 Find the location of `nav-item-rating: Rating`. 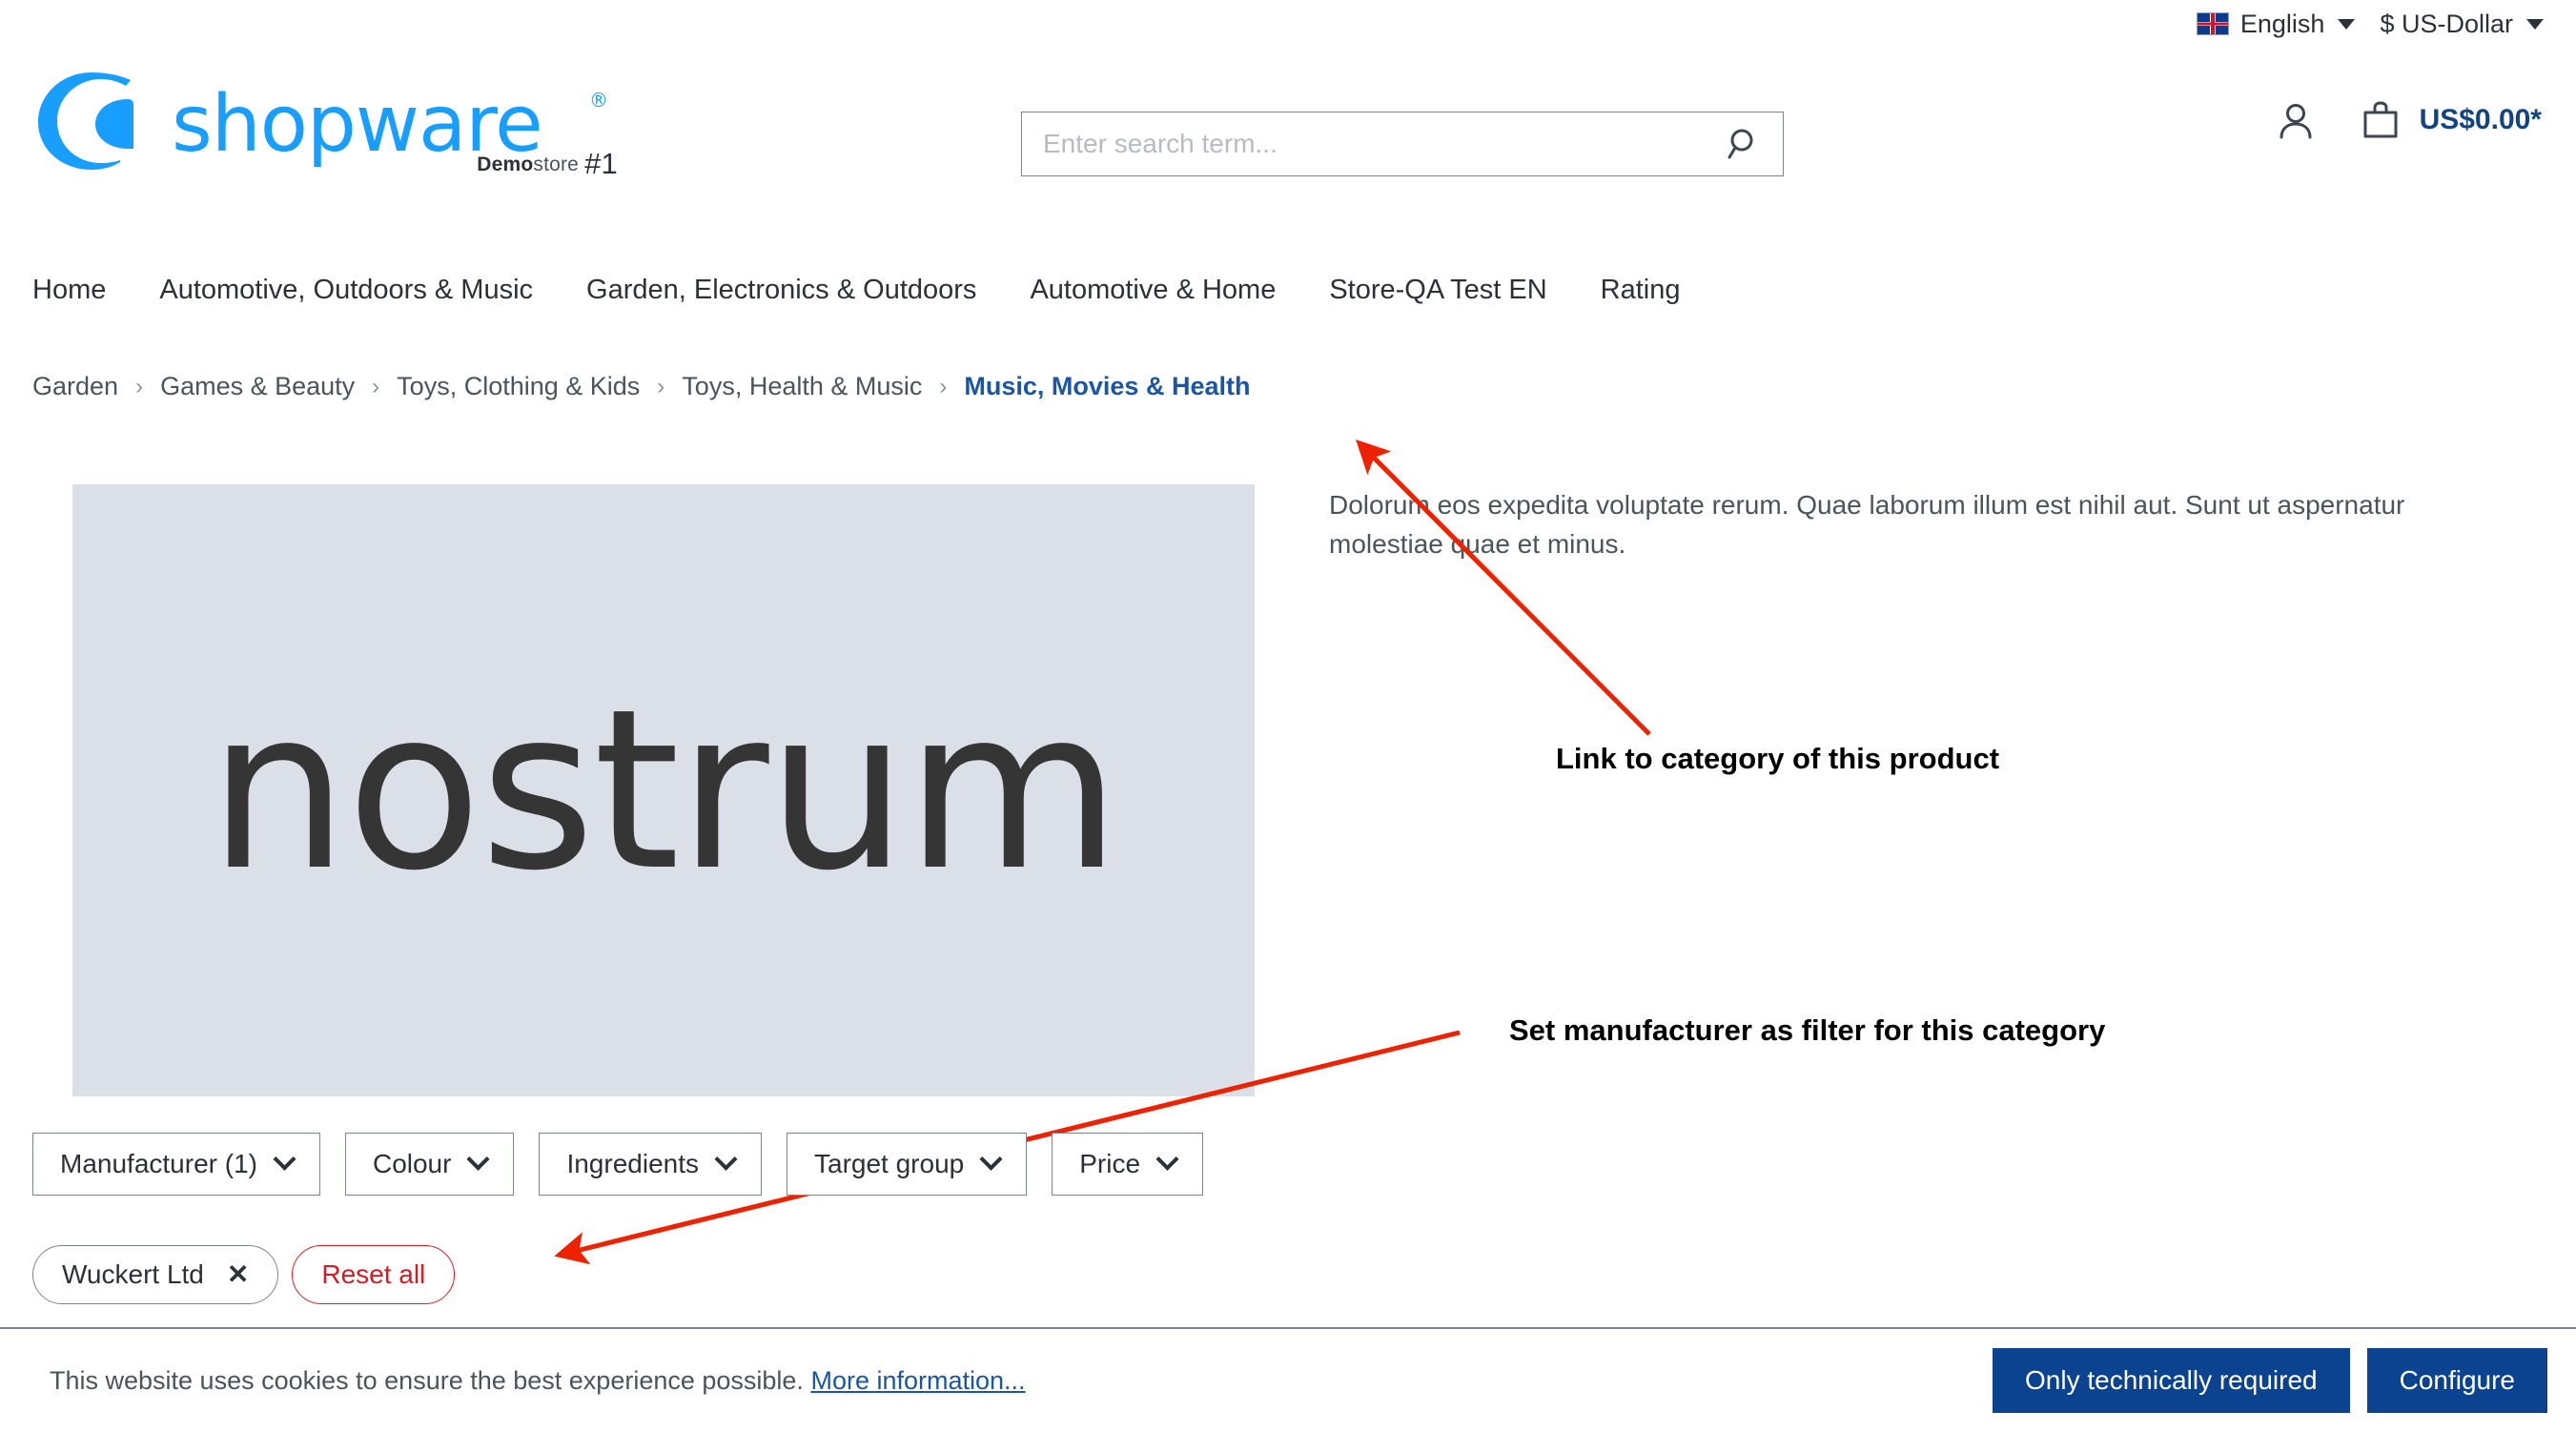

nav-item-rating: Rating is located at coordinates (1641, 290).